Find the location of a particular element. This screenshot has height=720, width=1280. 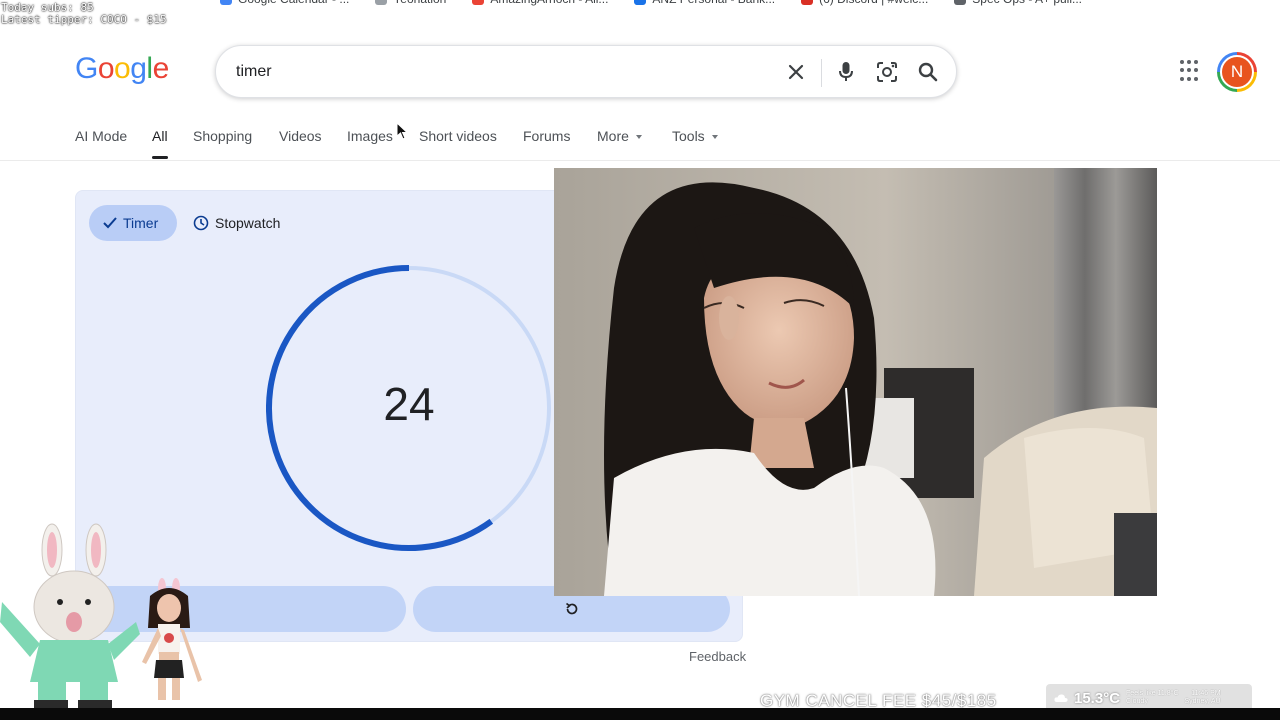

timer-mode-button: Timer is located at coordinates (133, 223).